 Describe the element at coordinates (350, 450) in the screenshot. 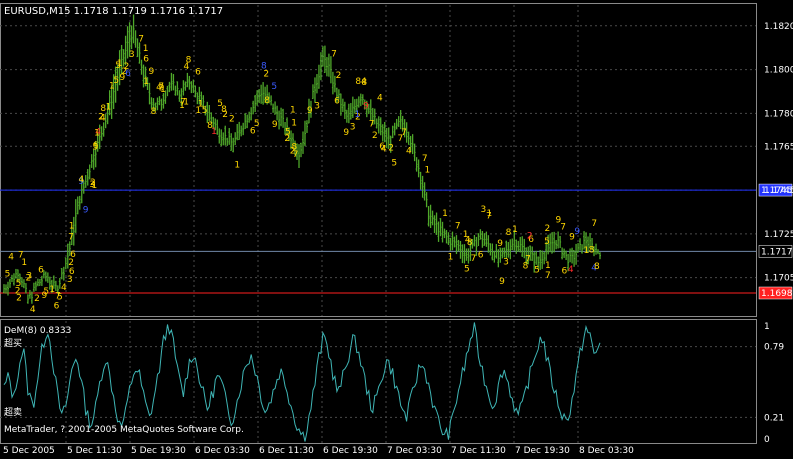

I see `x-tick-label: 6 Dec 19:30` at that location.